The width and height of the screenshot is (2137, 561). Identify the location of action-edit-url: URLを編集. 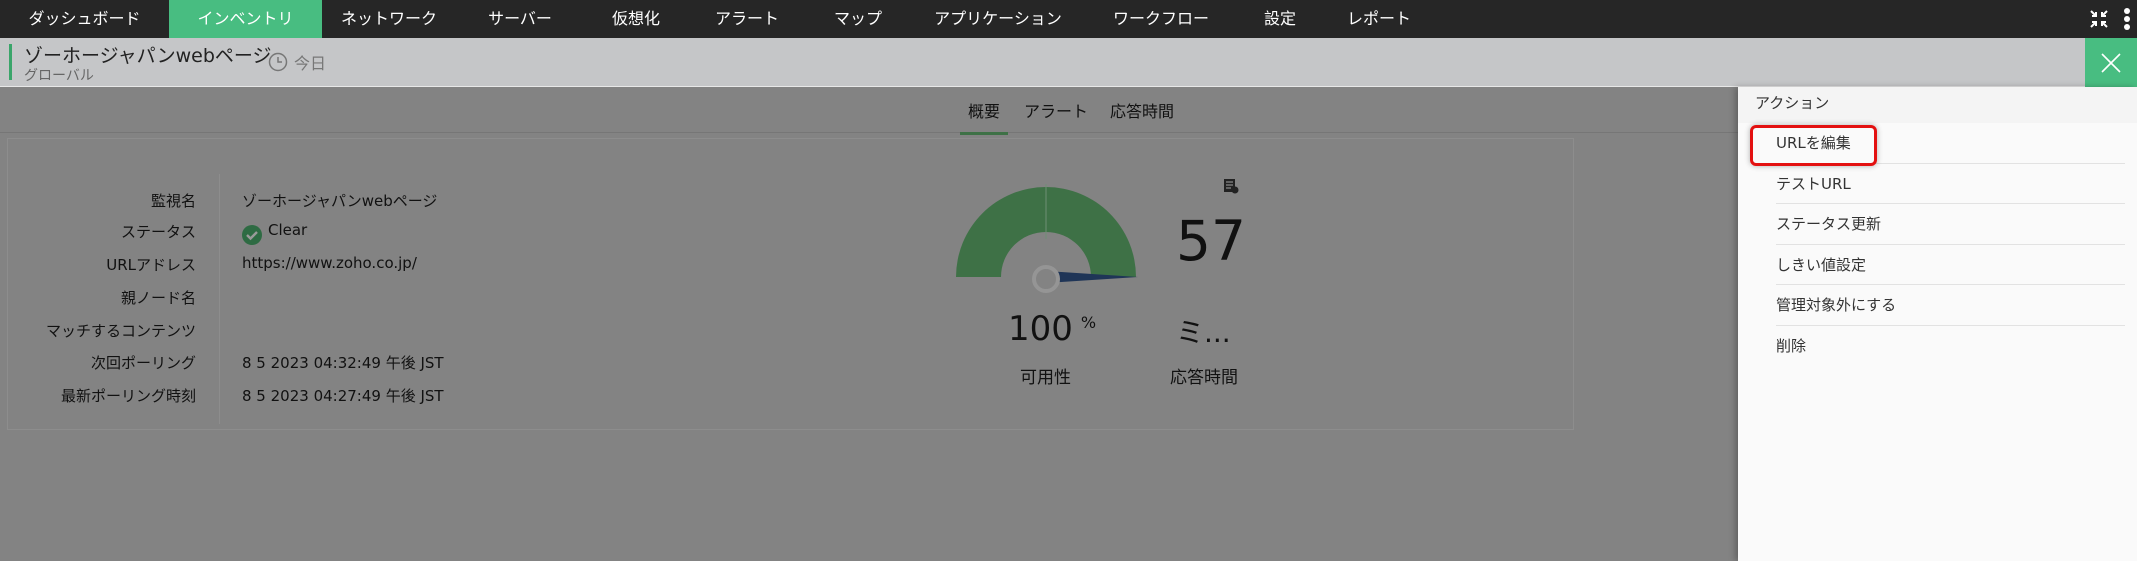
(1937, 144).